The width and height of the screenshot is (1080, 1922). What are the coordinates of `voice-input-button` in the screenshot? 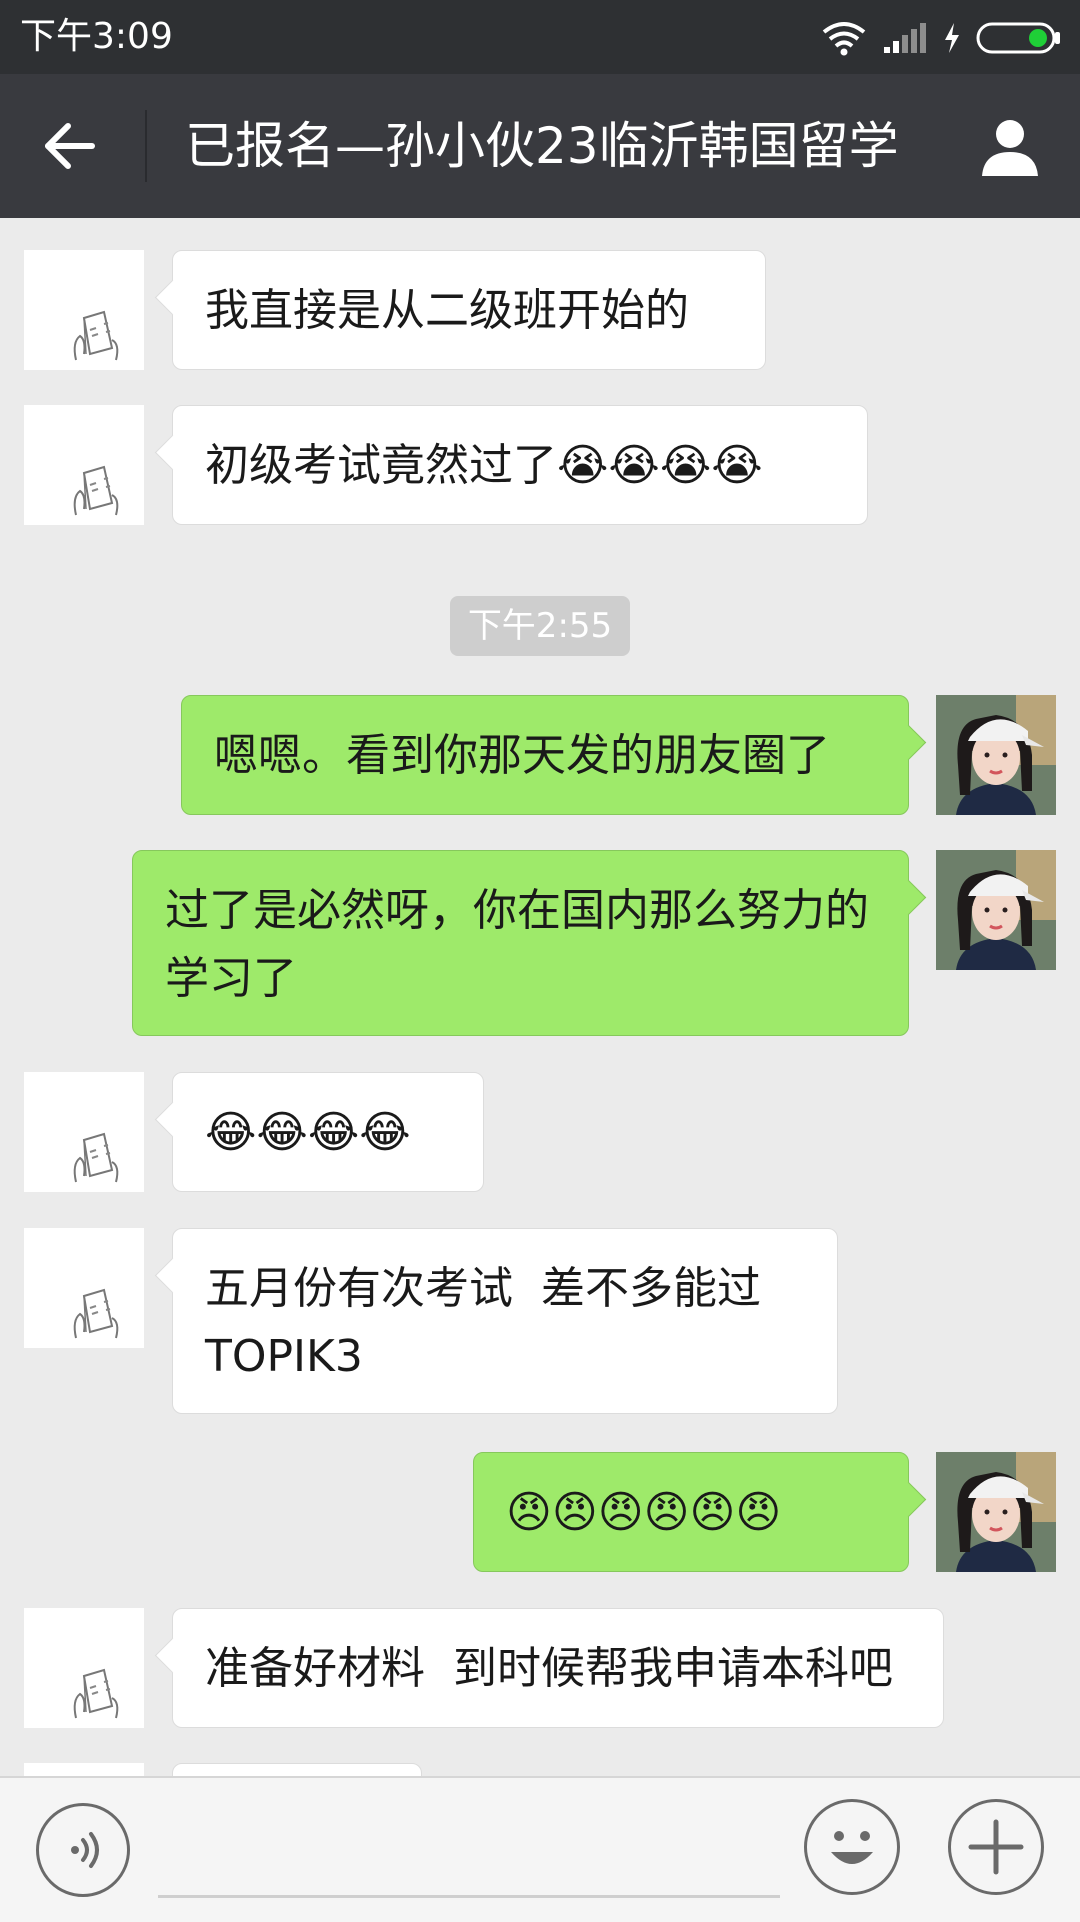 It's located at (83, 1850).